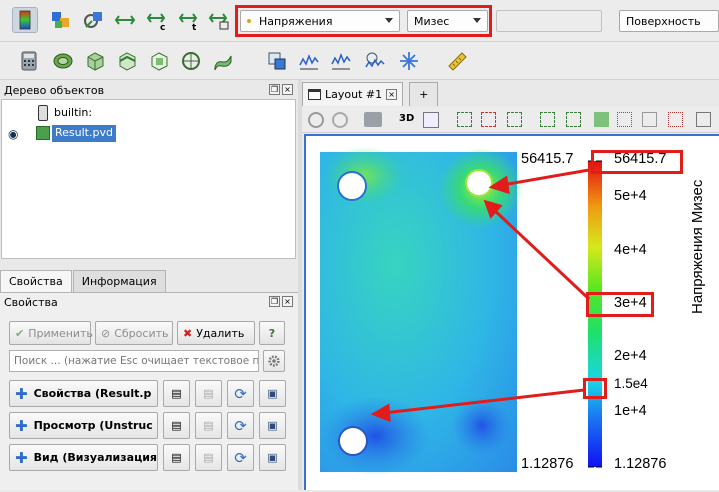  What do you see at coordinates (373, 119) in the screenshot?
I see `camera-icon` at bounding box center [373, 119].